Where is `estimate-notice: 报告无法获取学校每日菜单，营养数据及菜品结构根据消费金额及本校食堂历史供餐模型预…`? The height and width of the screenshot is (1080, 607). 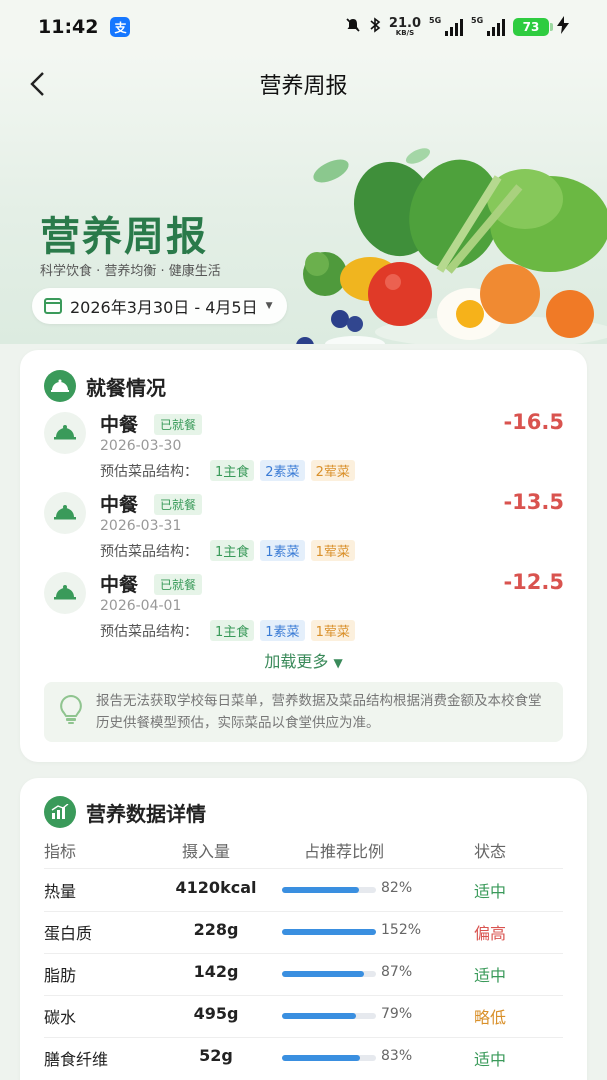 estimate-notice: 报告无法获取学校每日菜单，营养数据及菜品结构根据消费金额及本校食堂历史供餐模型预… is located at coordinates (303, 712).